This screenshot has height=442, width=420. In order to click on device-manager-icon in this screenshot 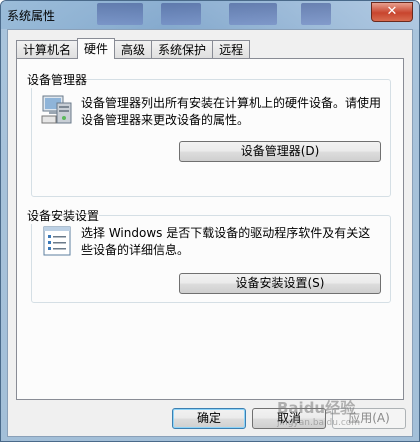, I will do `click(57, 109)`.